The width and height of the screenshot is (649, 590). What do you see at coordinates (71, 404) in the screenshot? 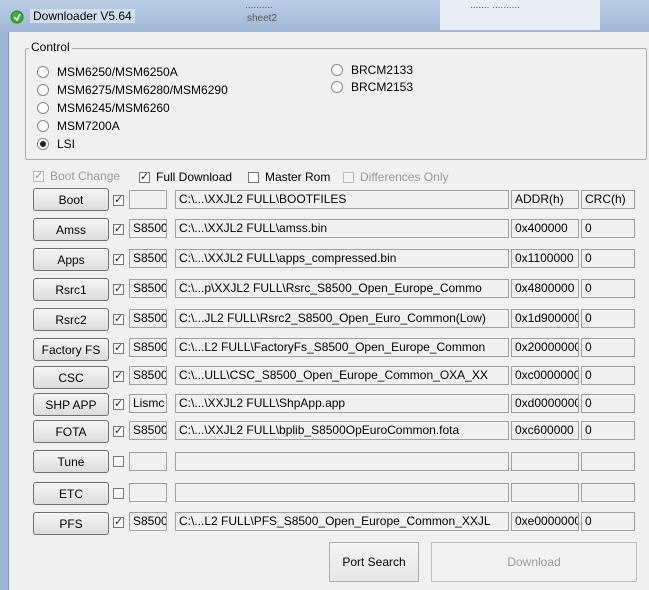
I see `shp-app-button: SHP APP` at bounding box center [71, 404].